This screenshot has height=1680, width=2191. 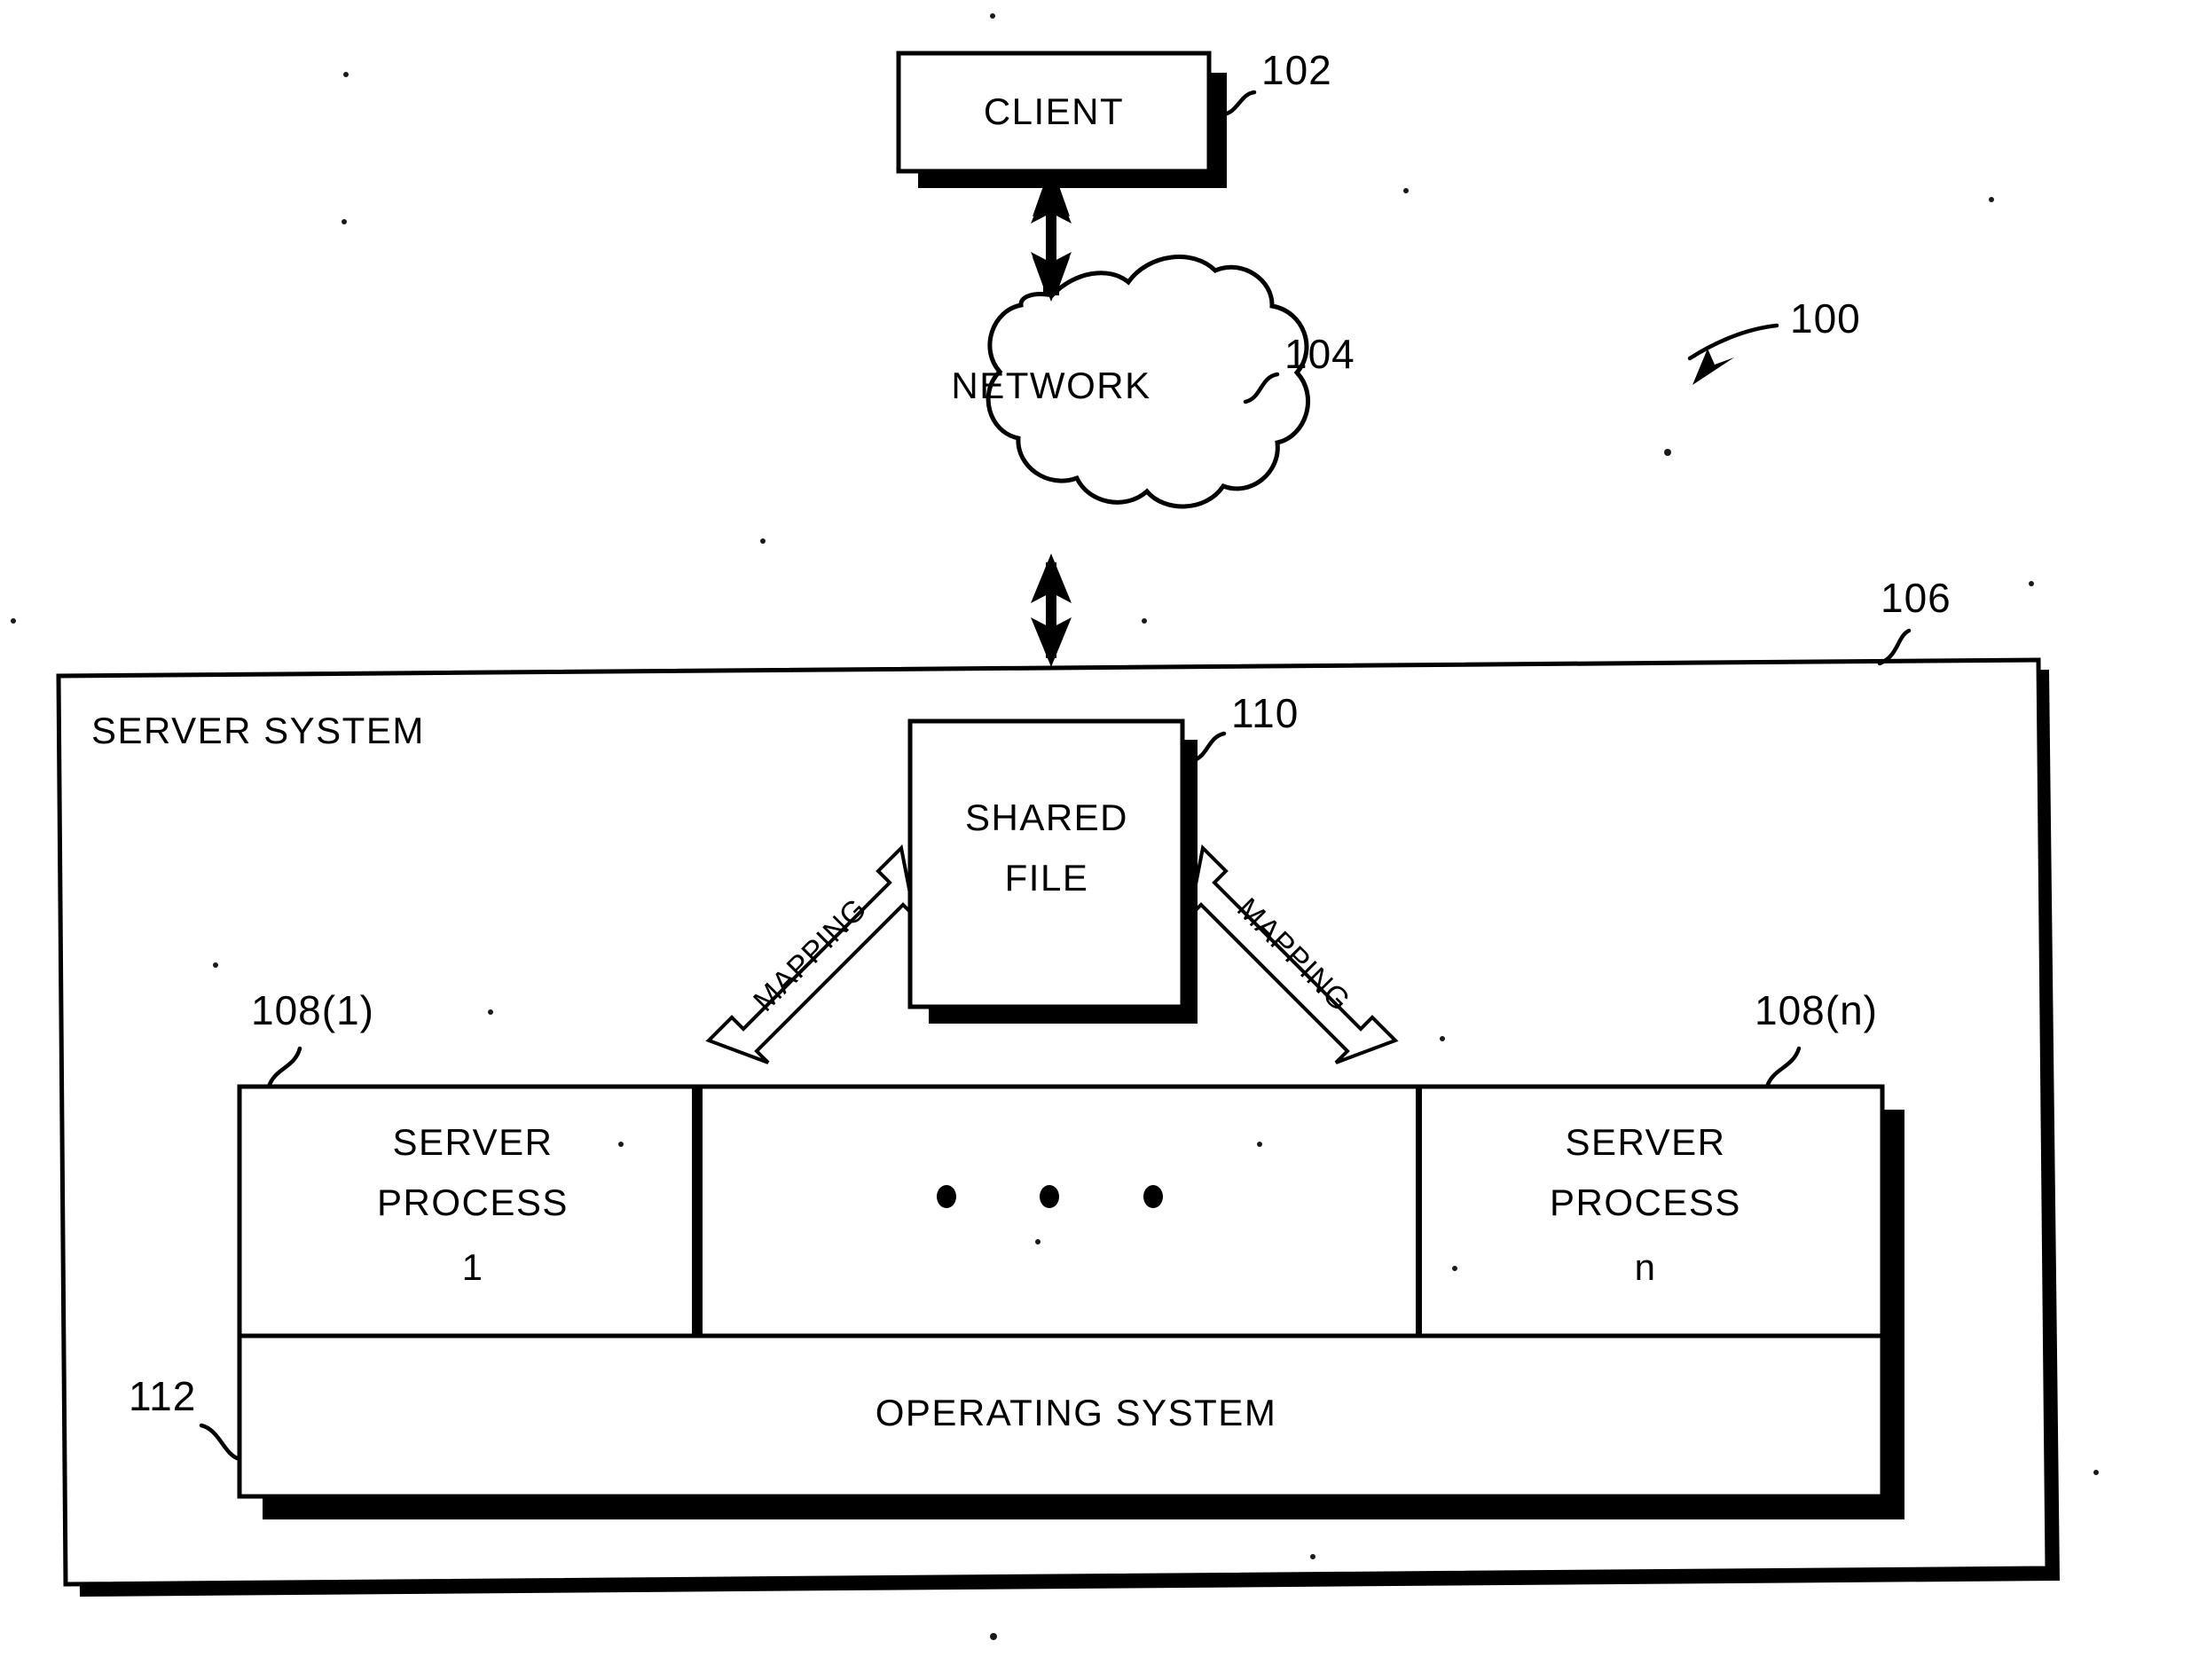 I want to click on server-process-last-left-edge, so click(x=1419, y=1211).